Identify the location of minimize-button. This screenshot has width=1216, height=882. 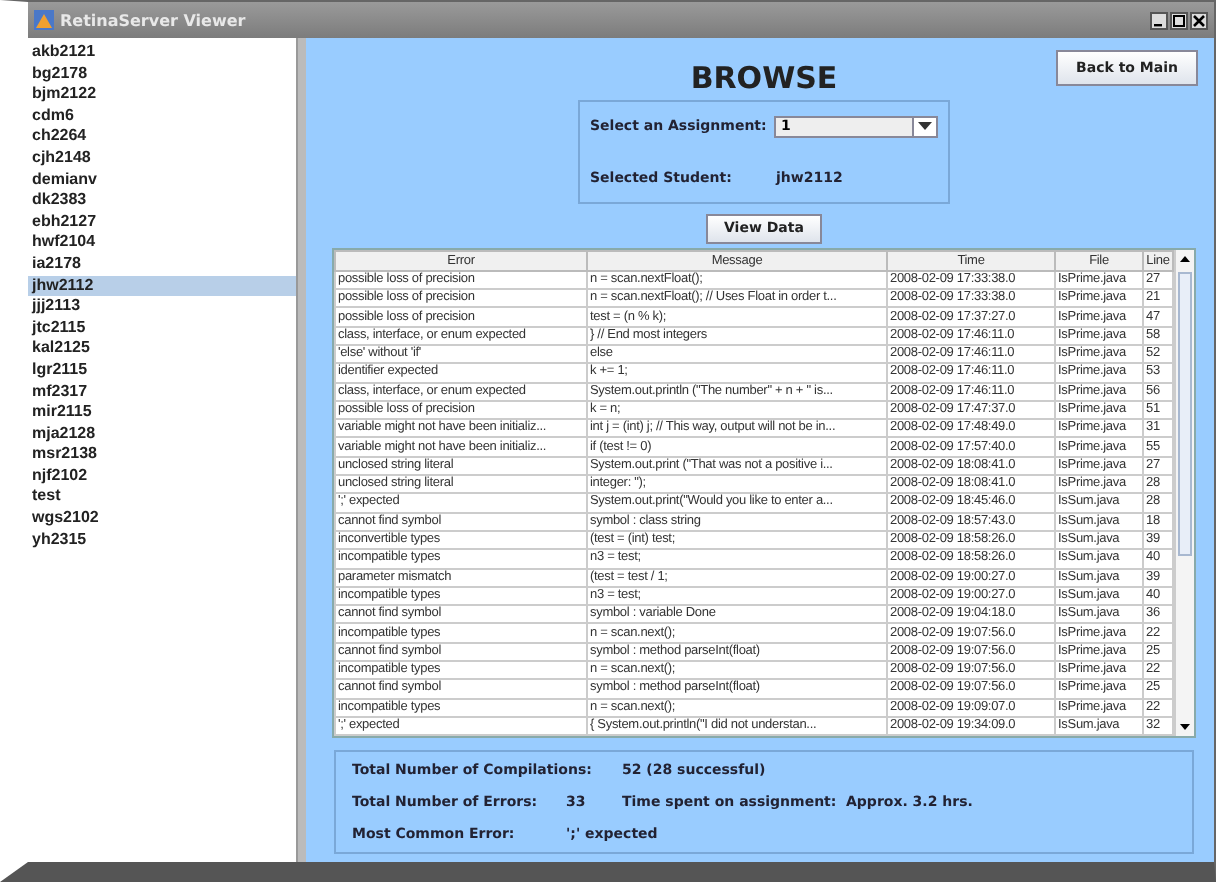
(1159, 20).